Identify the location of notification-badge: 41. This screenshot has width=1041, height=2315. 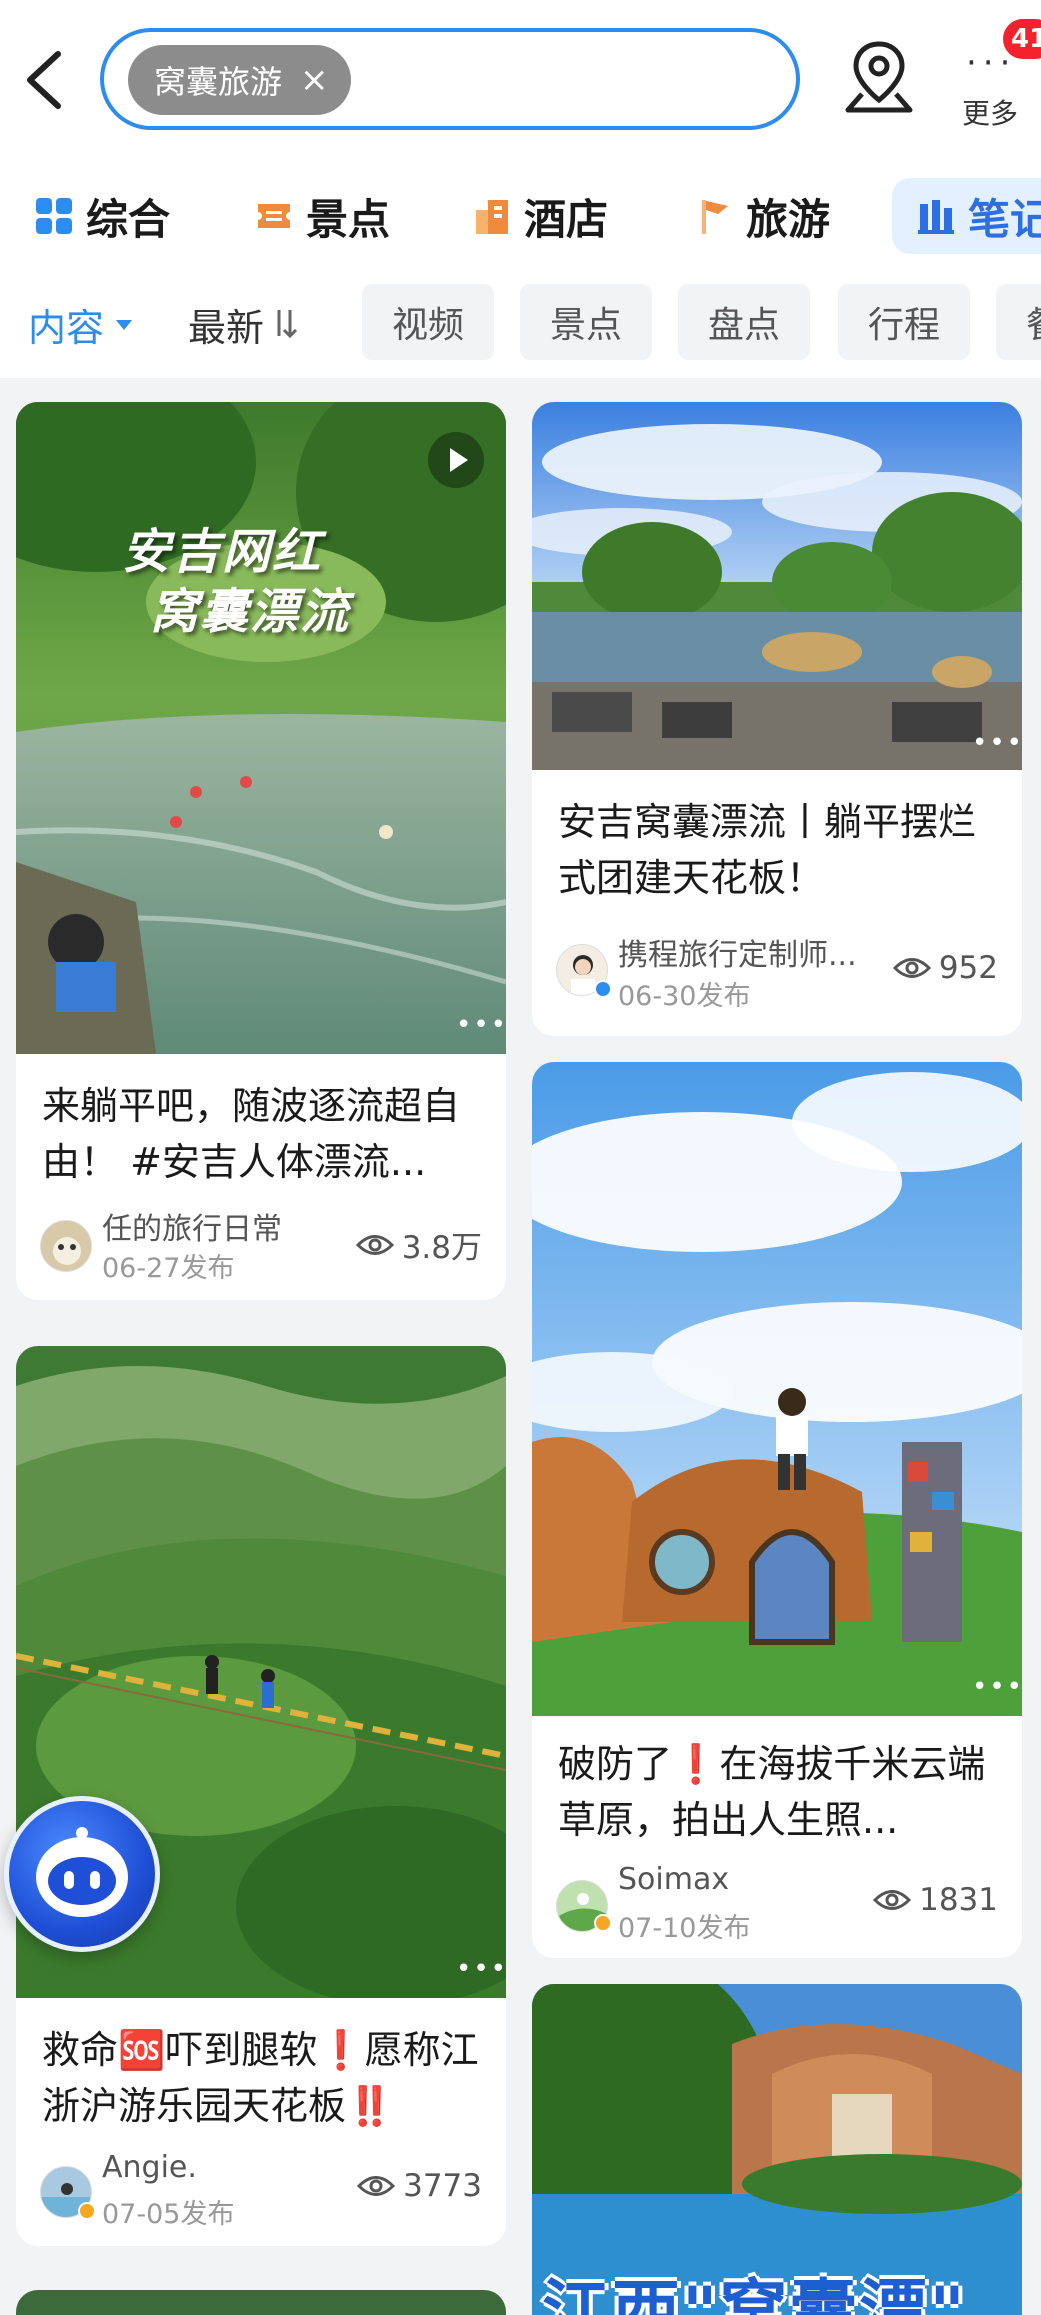
(1020, 39).